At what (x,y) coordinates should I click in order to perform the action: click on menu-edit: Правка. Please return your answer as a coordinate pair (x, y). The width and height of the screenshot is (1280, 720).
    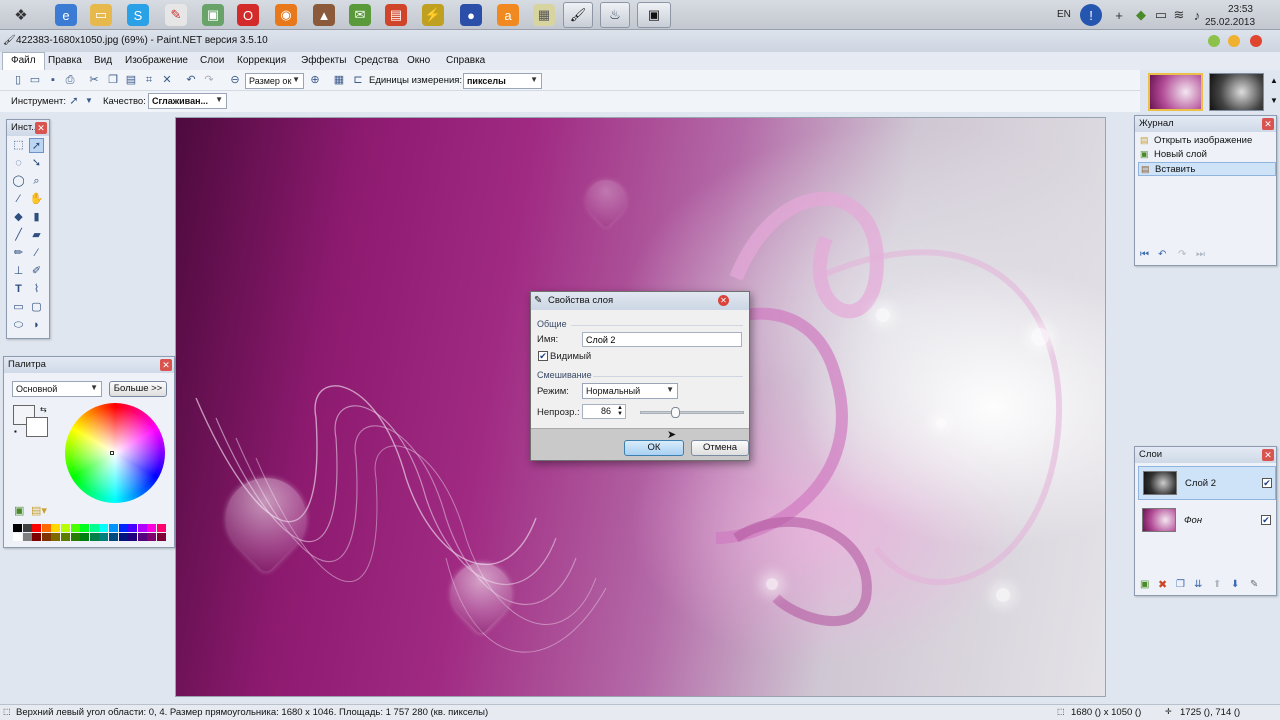
    Looking at the image, I should click on (65, 60).